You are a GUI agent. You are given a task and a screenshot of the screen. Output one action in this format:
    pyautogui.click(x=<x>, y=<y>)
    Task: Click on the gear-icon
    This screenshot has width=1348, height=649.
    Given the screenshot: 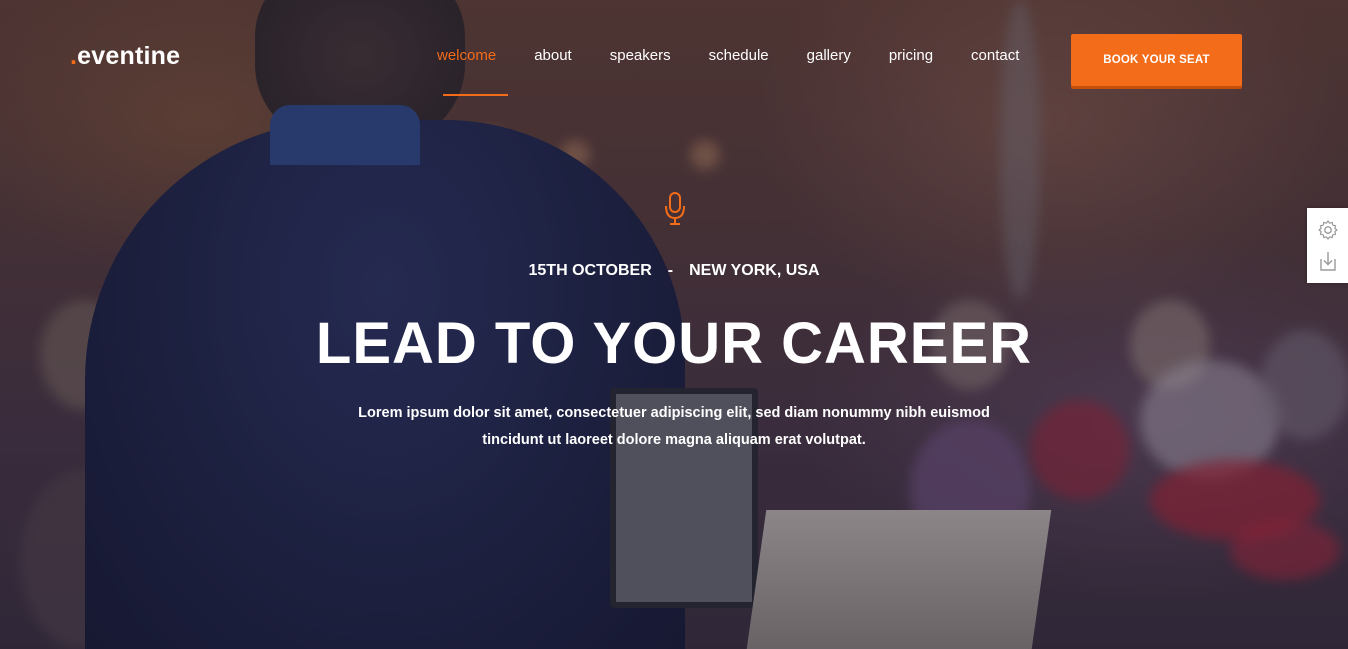 What is the action you would take?
    pyautogui.click(x=1328, y=230)
    